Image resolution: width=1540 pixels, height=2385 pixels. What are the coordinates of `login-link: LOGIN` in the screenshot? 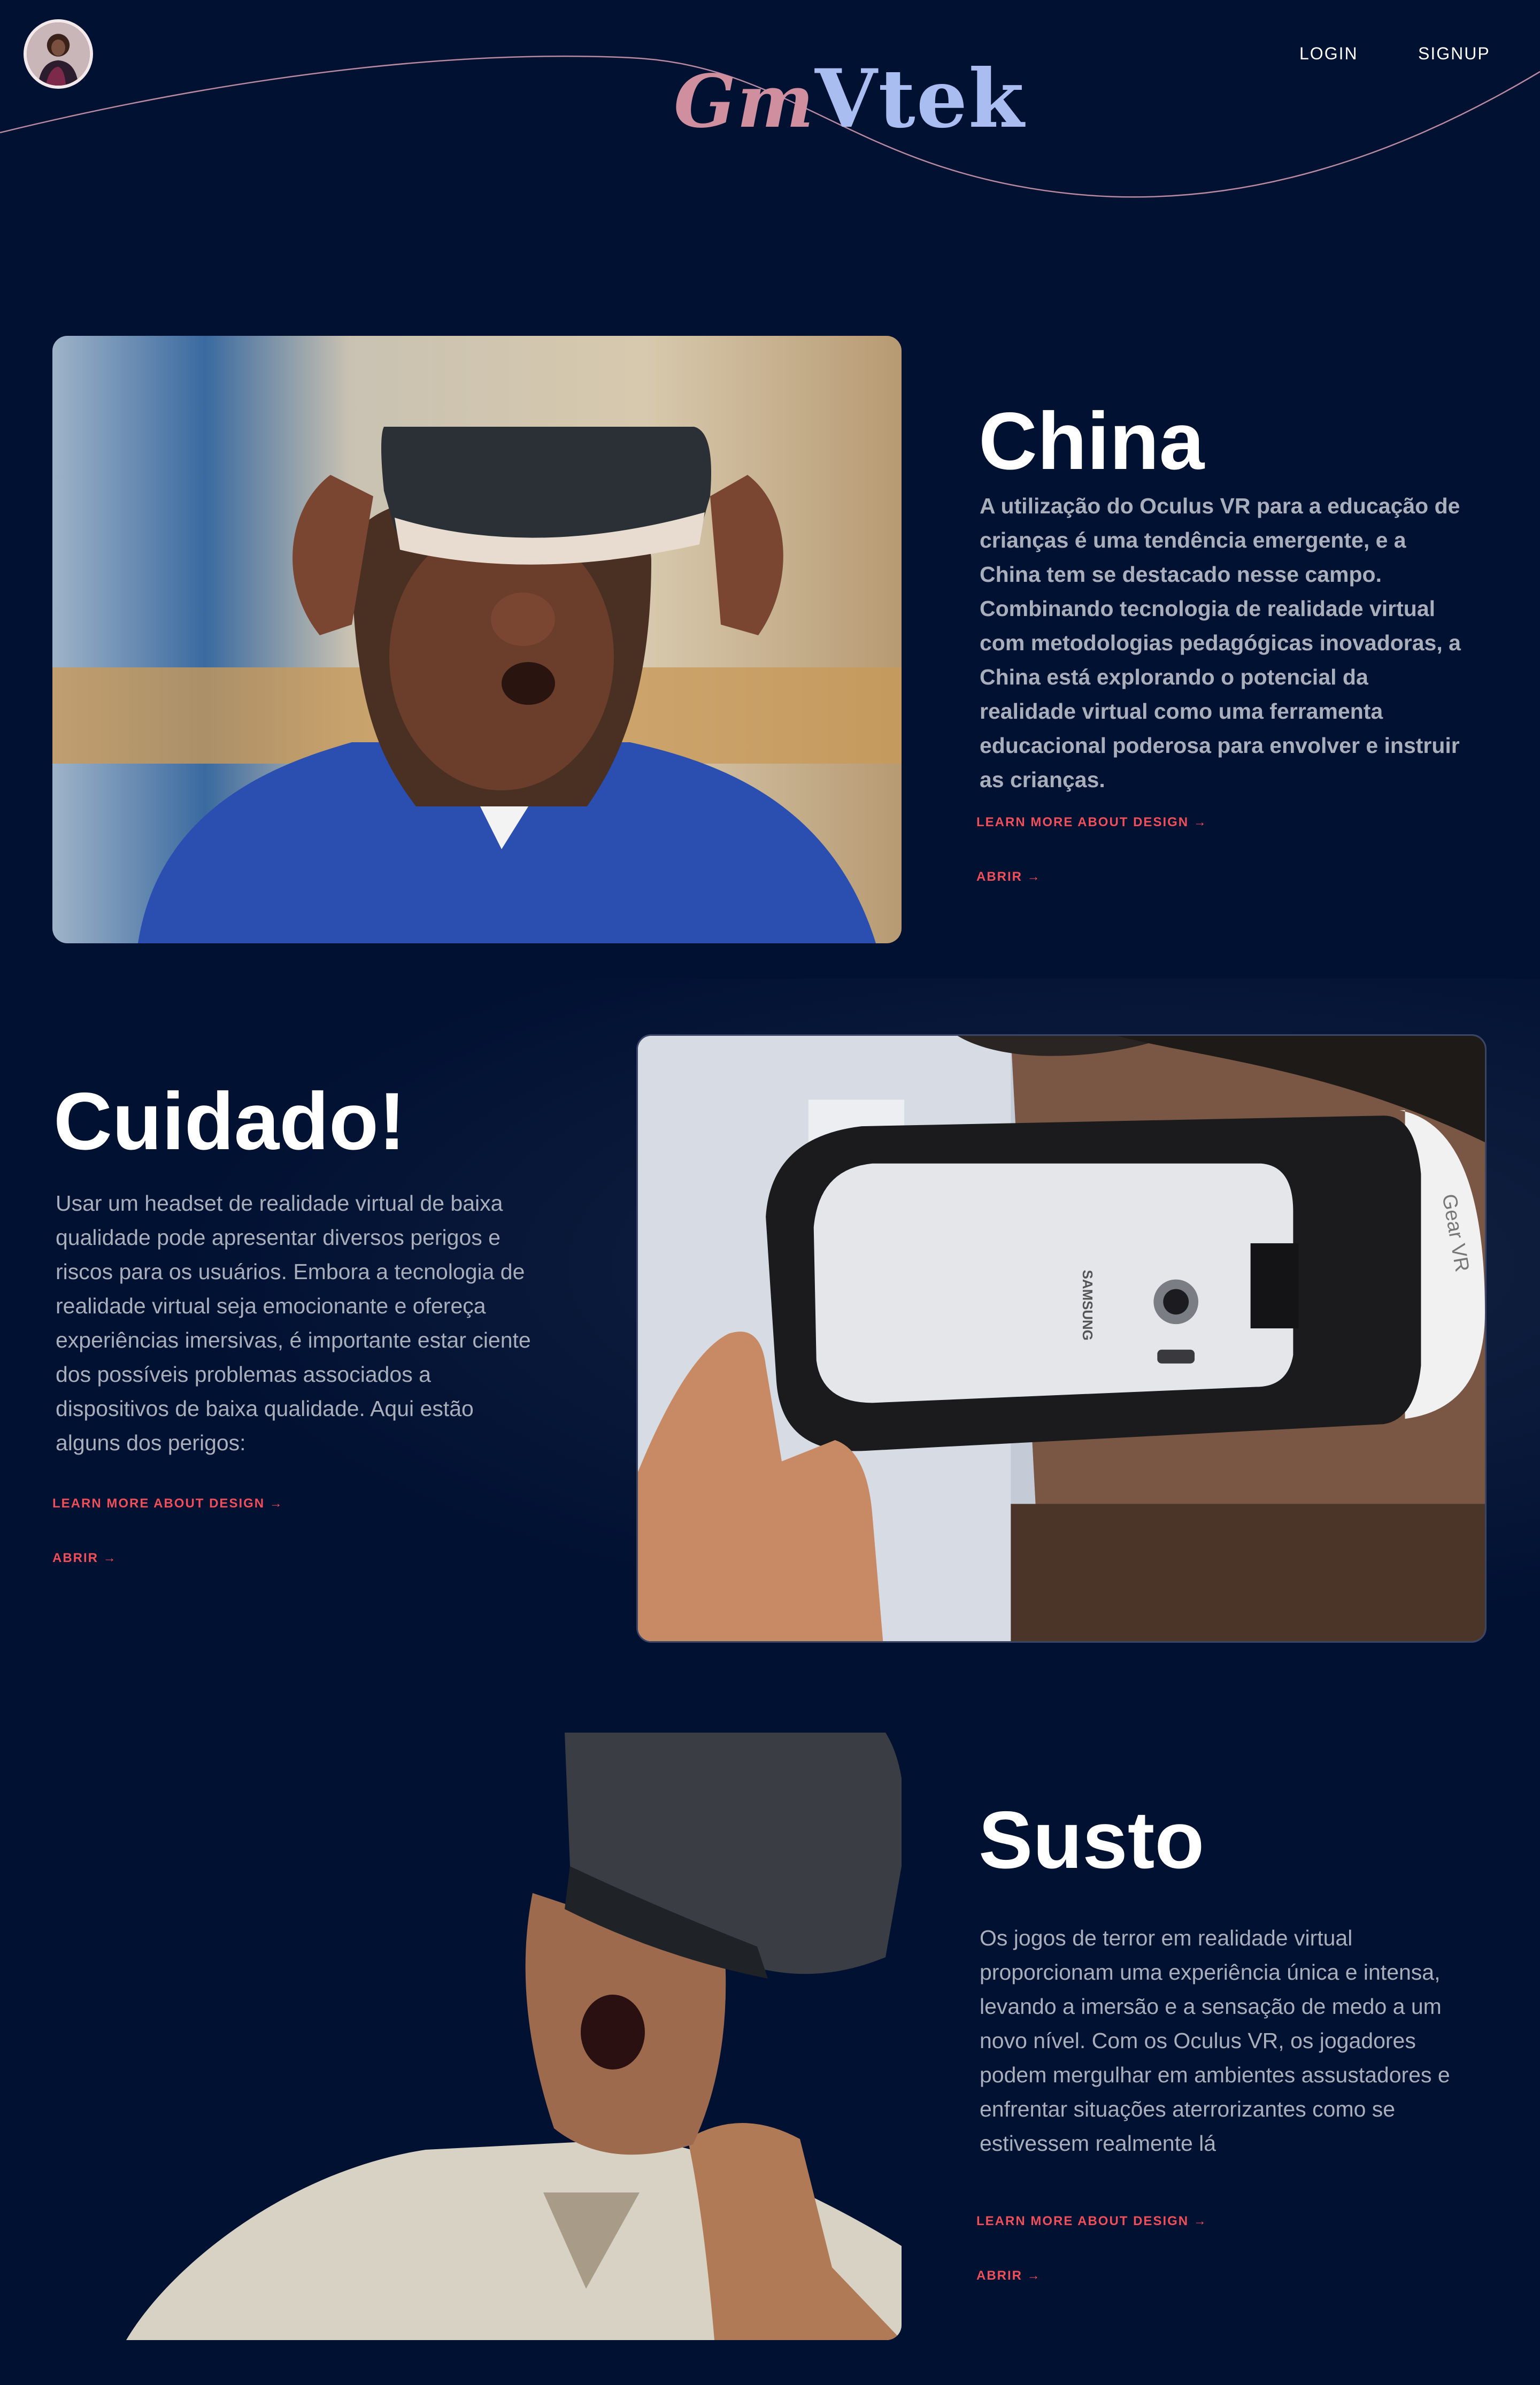 It's located at (1328, 54).